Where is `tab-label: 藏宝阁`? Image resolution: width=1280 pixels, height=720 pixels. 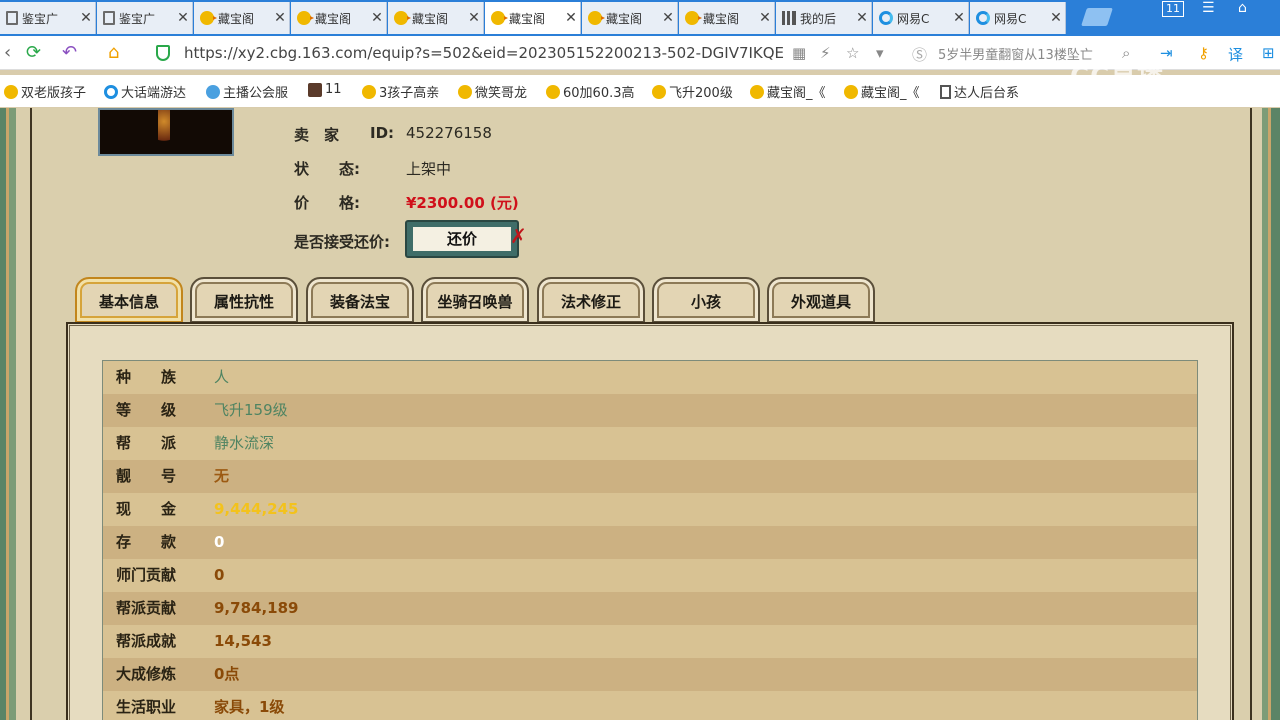 tab-label: 藏宝阁 is located at coordinates (430, 18).